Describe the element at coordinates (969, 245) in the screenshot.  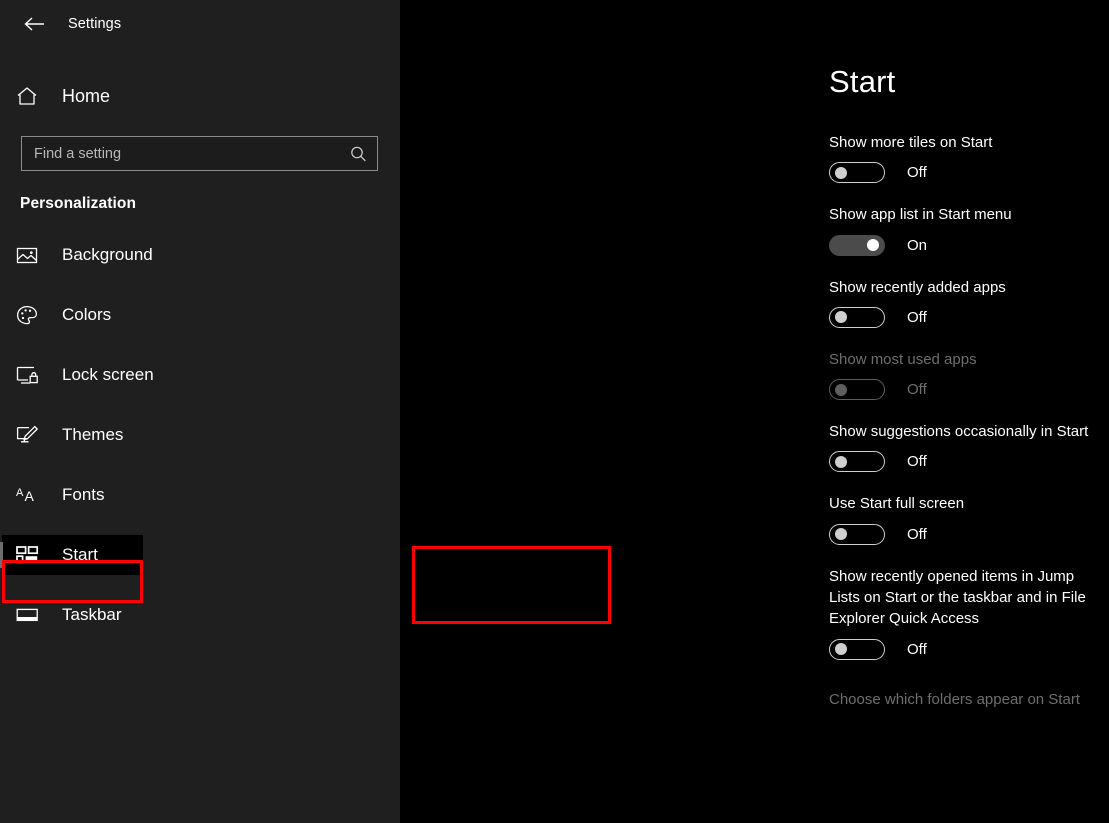
I see `toggle-row: On` at that location.